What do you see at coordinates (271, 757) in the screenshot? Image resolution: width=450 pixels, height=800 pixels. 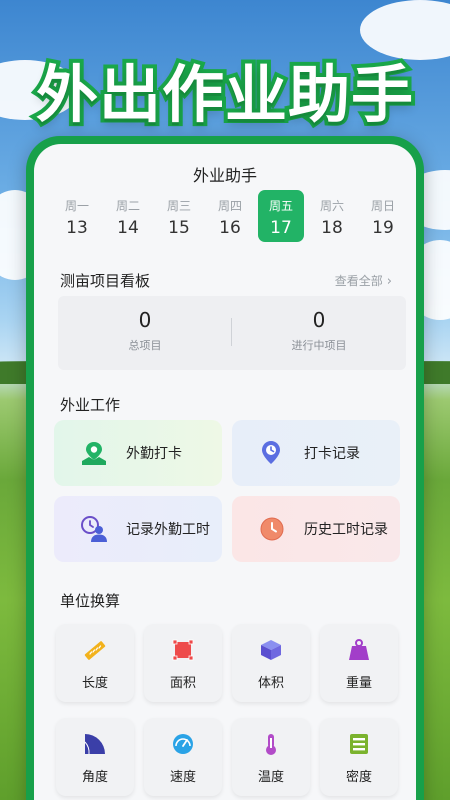 I see `unit-temperature-button: 温度` at bounding box center [271, 757].